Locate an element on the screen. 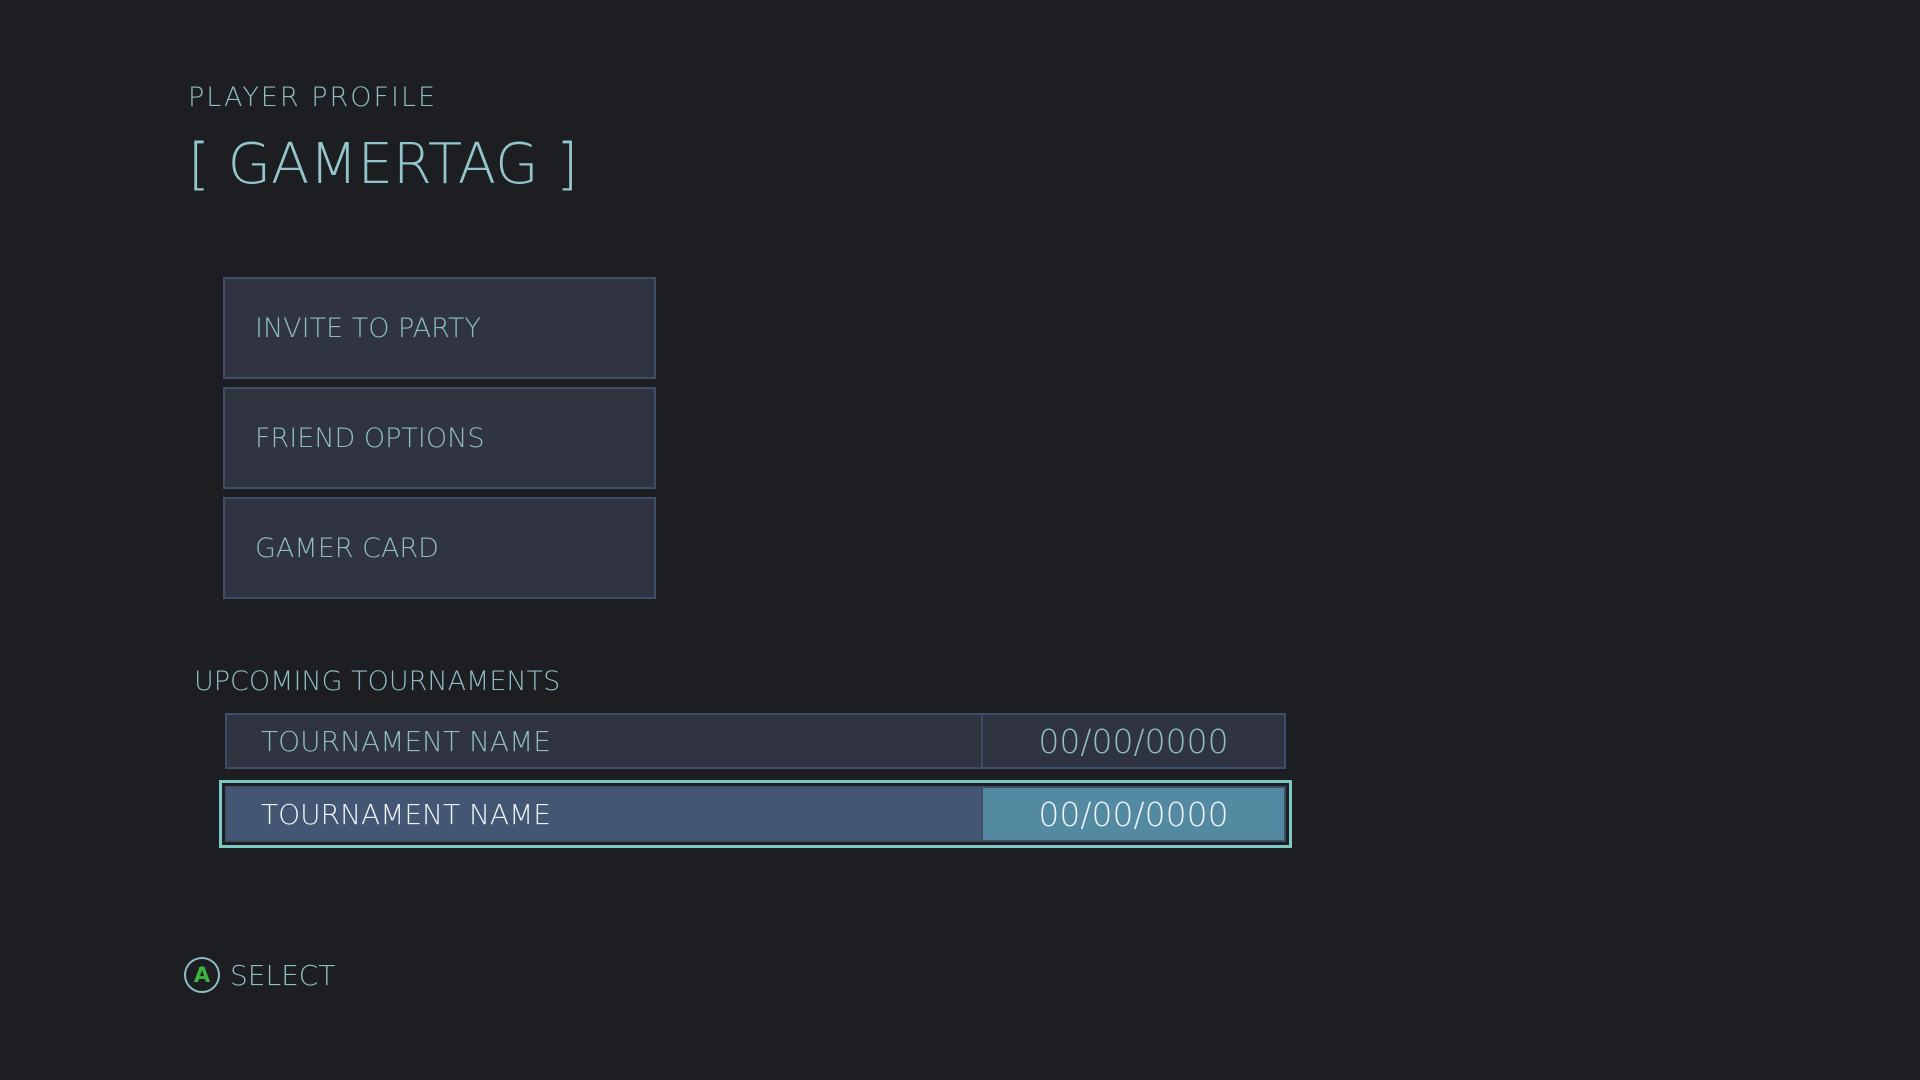 The image size is (1920, 1080). select-prompt-label: SELECT is located at coordinates (283, 975).